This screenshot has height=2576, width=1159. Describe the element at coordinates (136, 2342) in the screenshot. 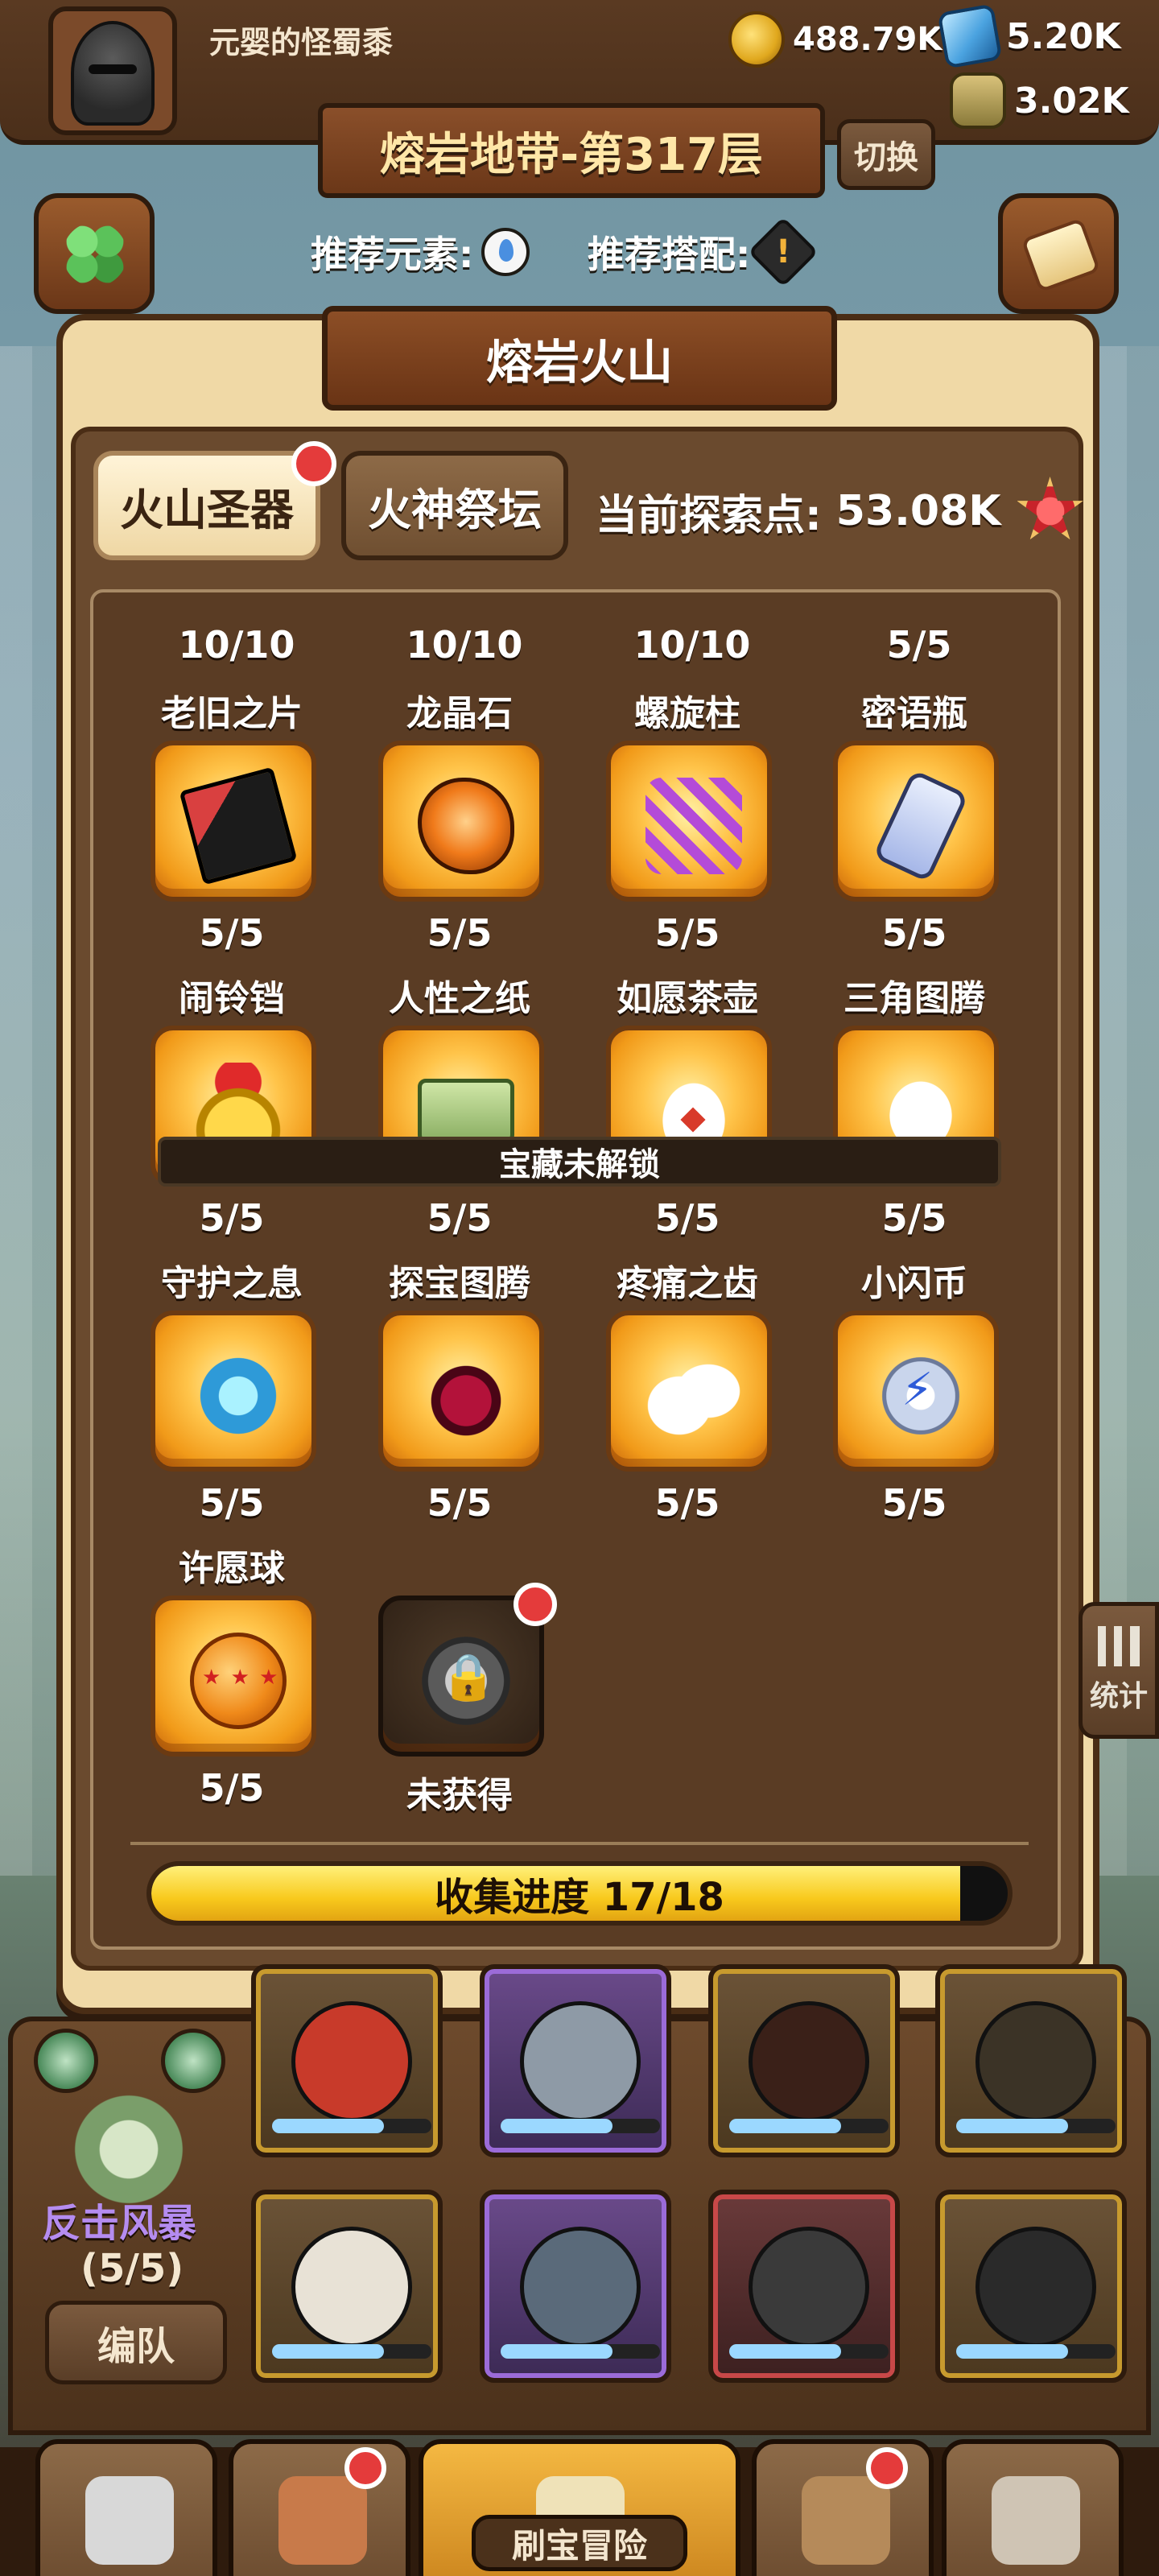

I see `edit-team-button: 编队` at that location.